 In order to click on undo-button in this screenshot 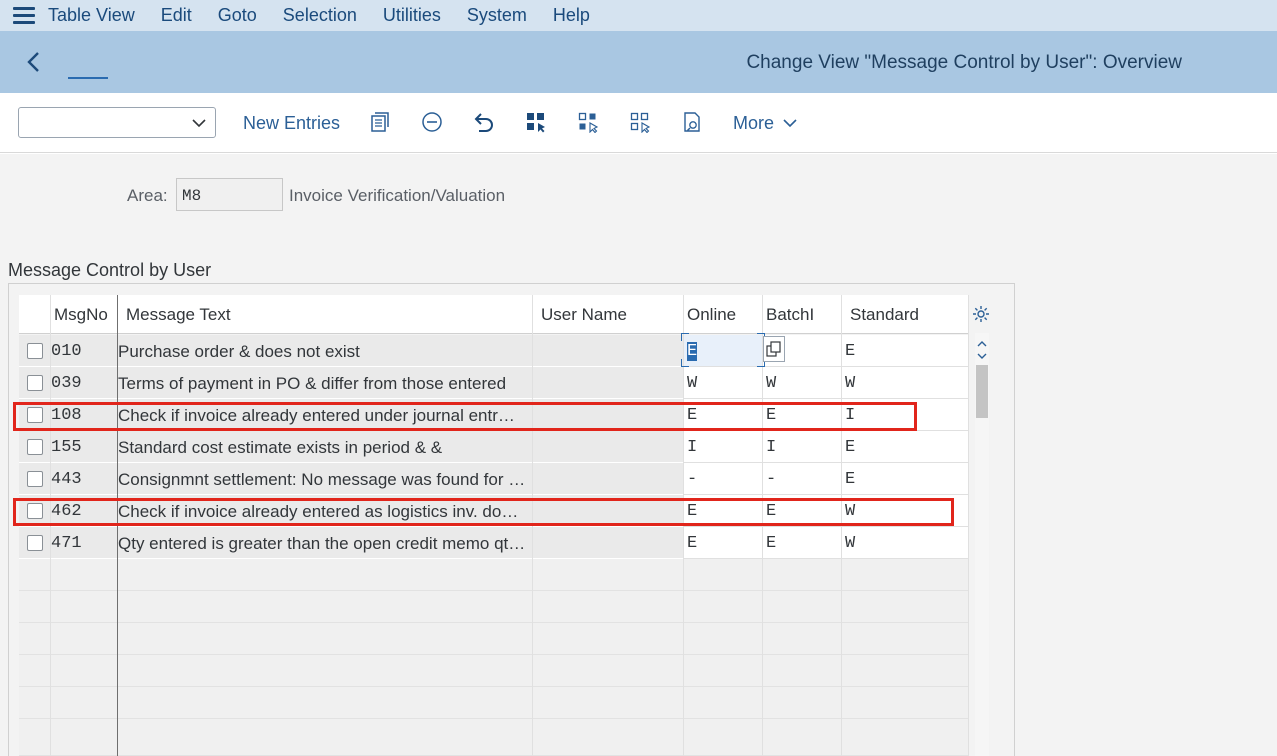, I will do `click(484, 122)`.